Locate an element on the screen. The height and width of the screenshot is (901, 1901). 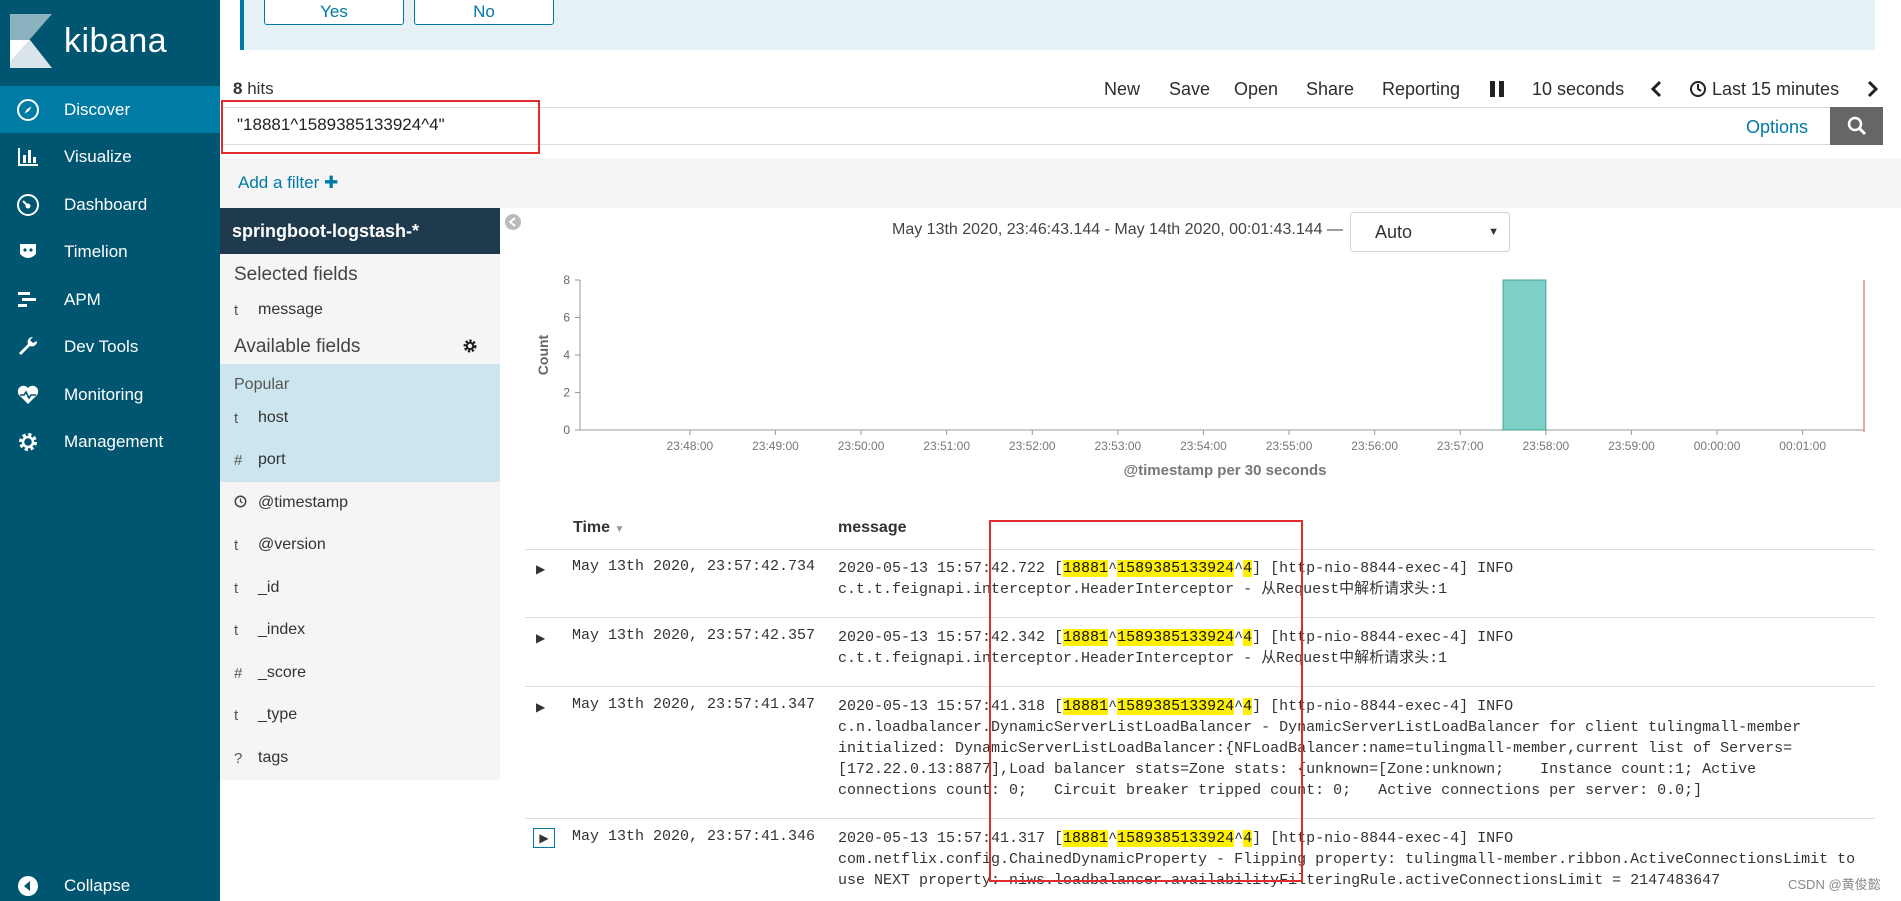
nav-dev-tools: Dev Tools is located at coordinates (110, 346).